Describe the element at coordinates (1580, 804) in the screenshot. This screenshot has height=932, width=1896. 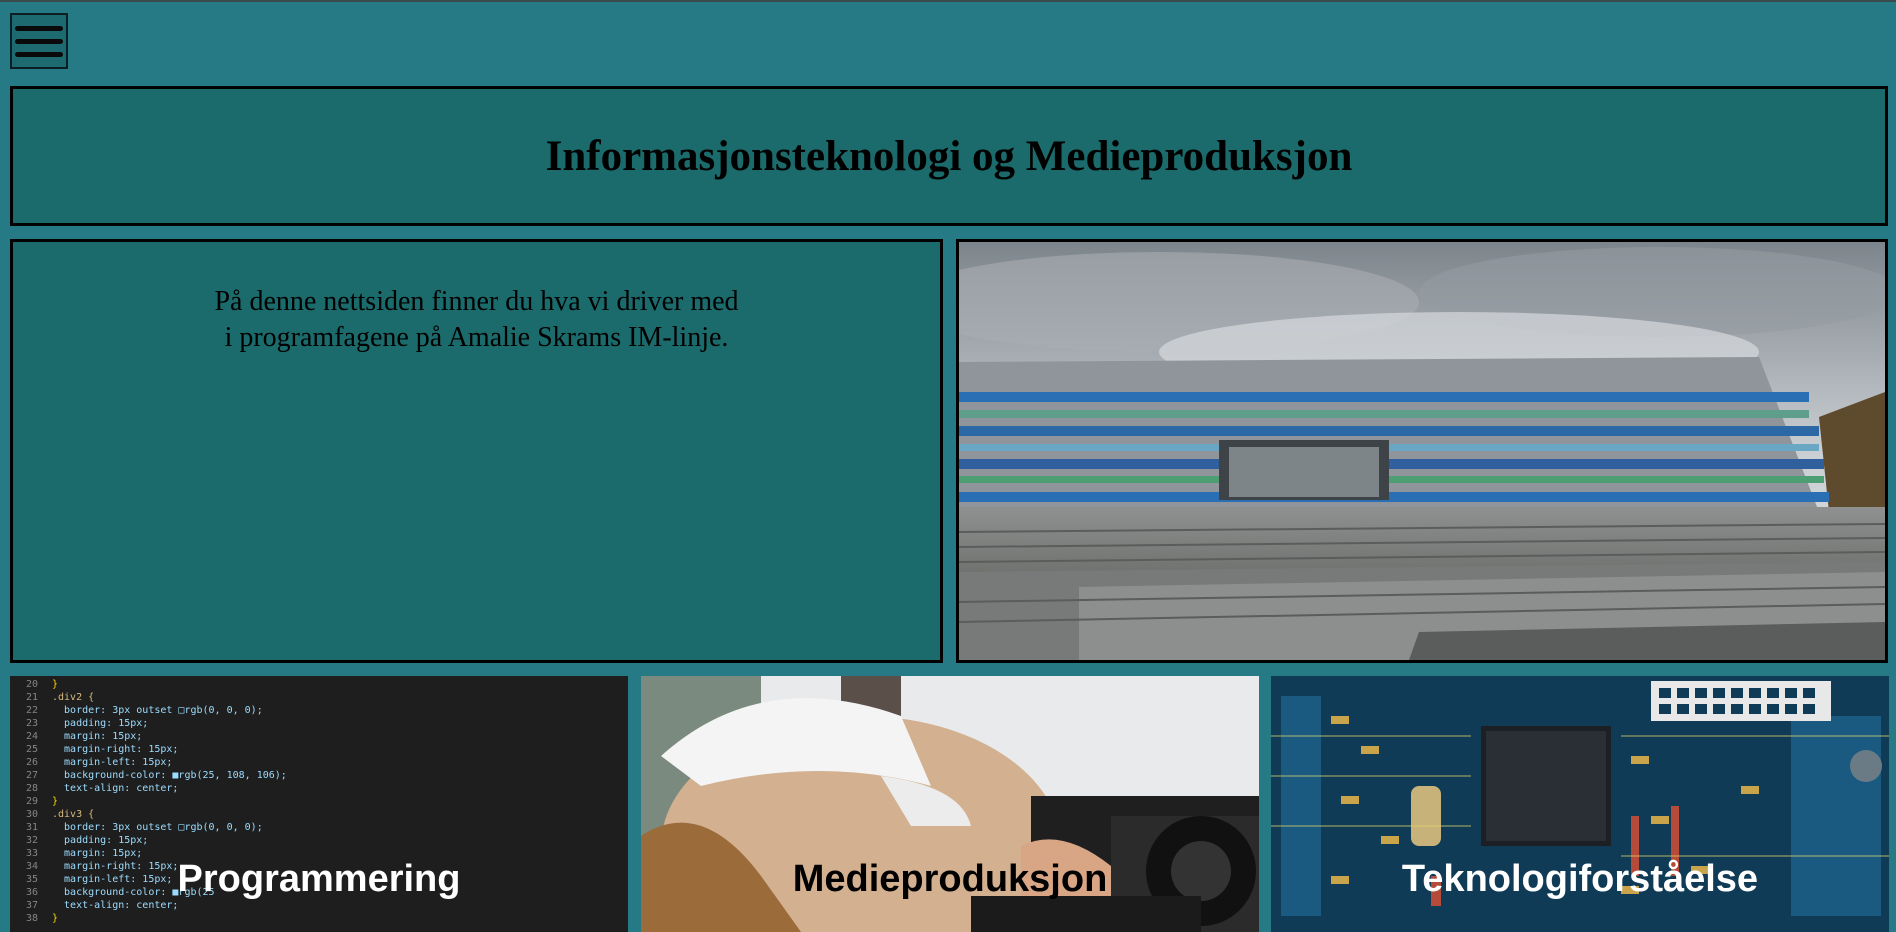
I see `card-teknologiforstaelse: Teknologiforståelse` at that location.